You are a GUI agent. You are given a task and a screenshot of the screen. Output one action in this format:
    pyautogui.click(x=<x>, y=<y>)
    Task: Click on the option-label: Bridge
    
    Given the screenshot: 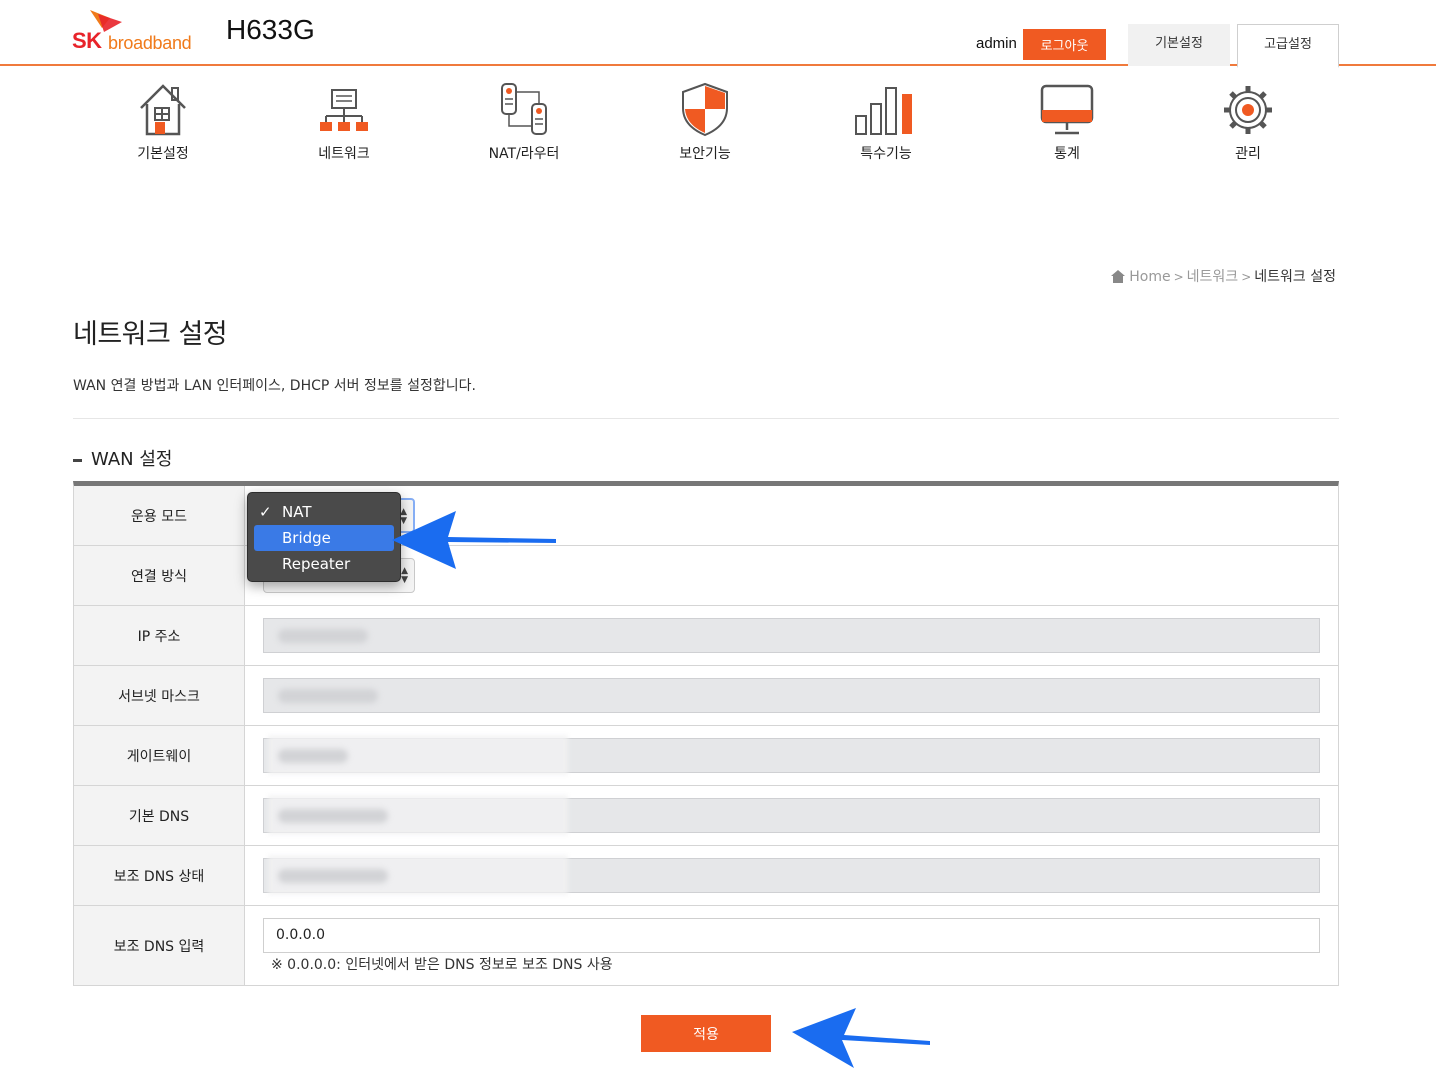 What is the action you would take?
    pyautogui.click(x=306, y=538)
    